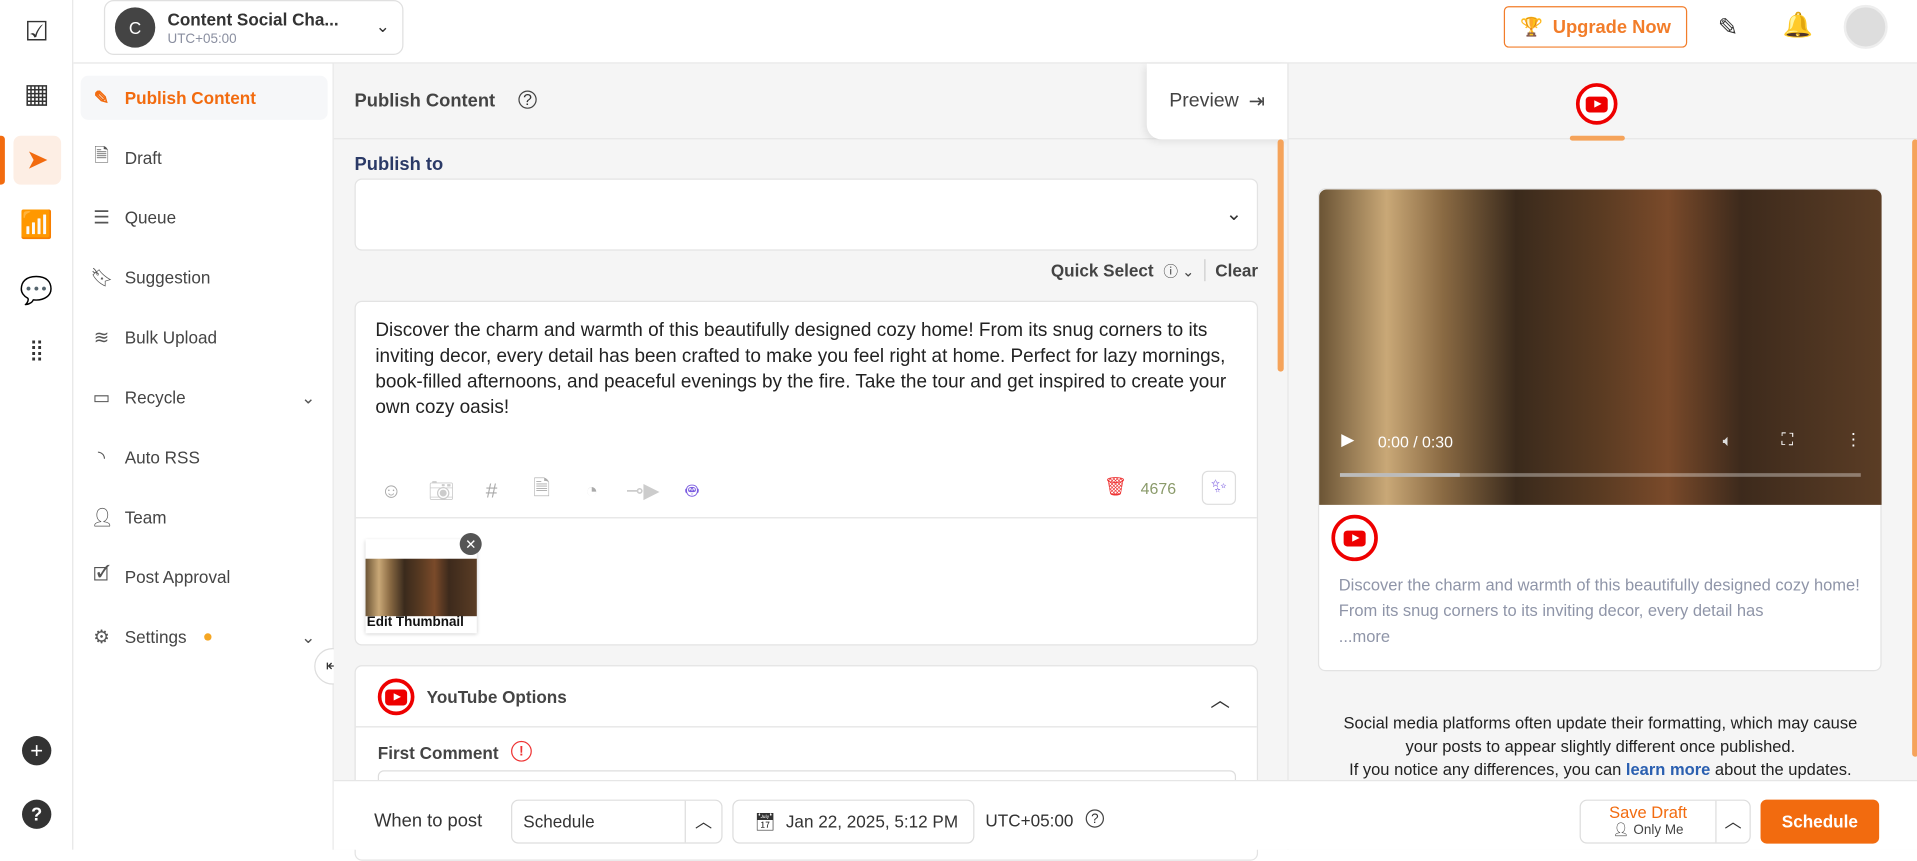 This screenshot has width=1917, height=861. Describe the element at coordinates (1600, 475) in the screenshot. I see `video-progress-track` at that location.